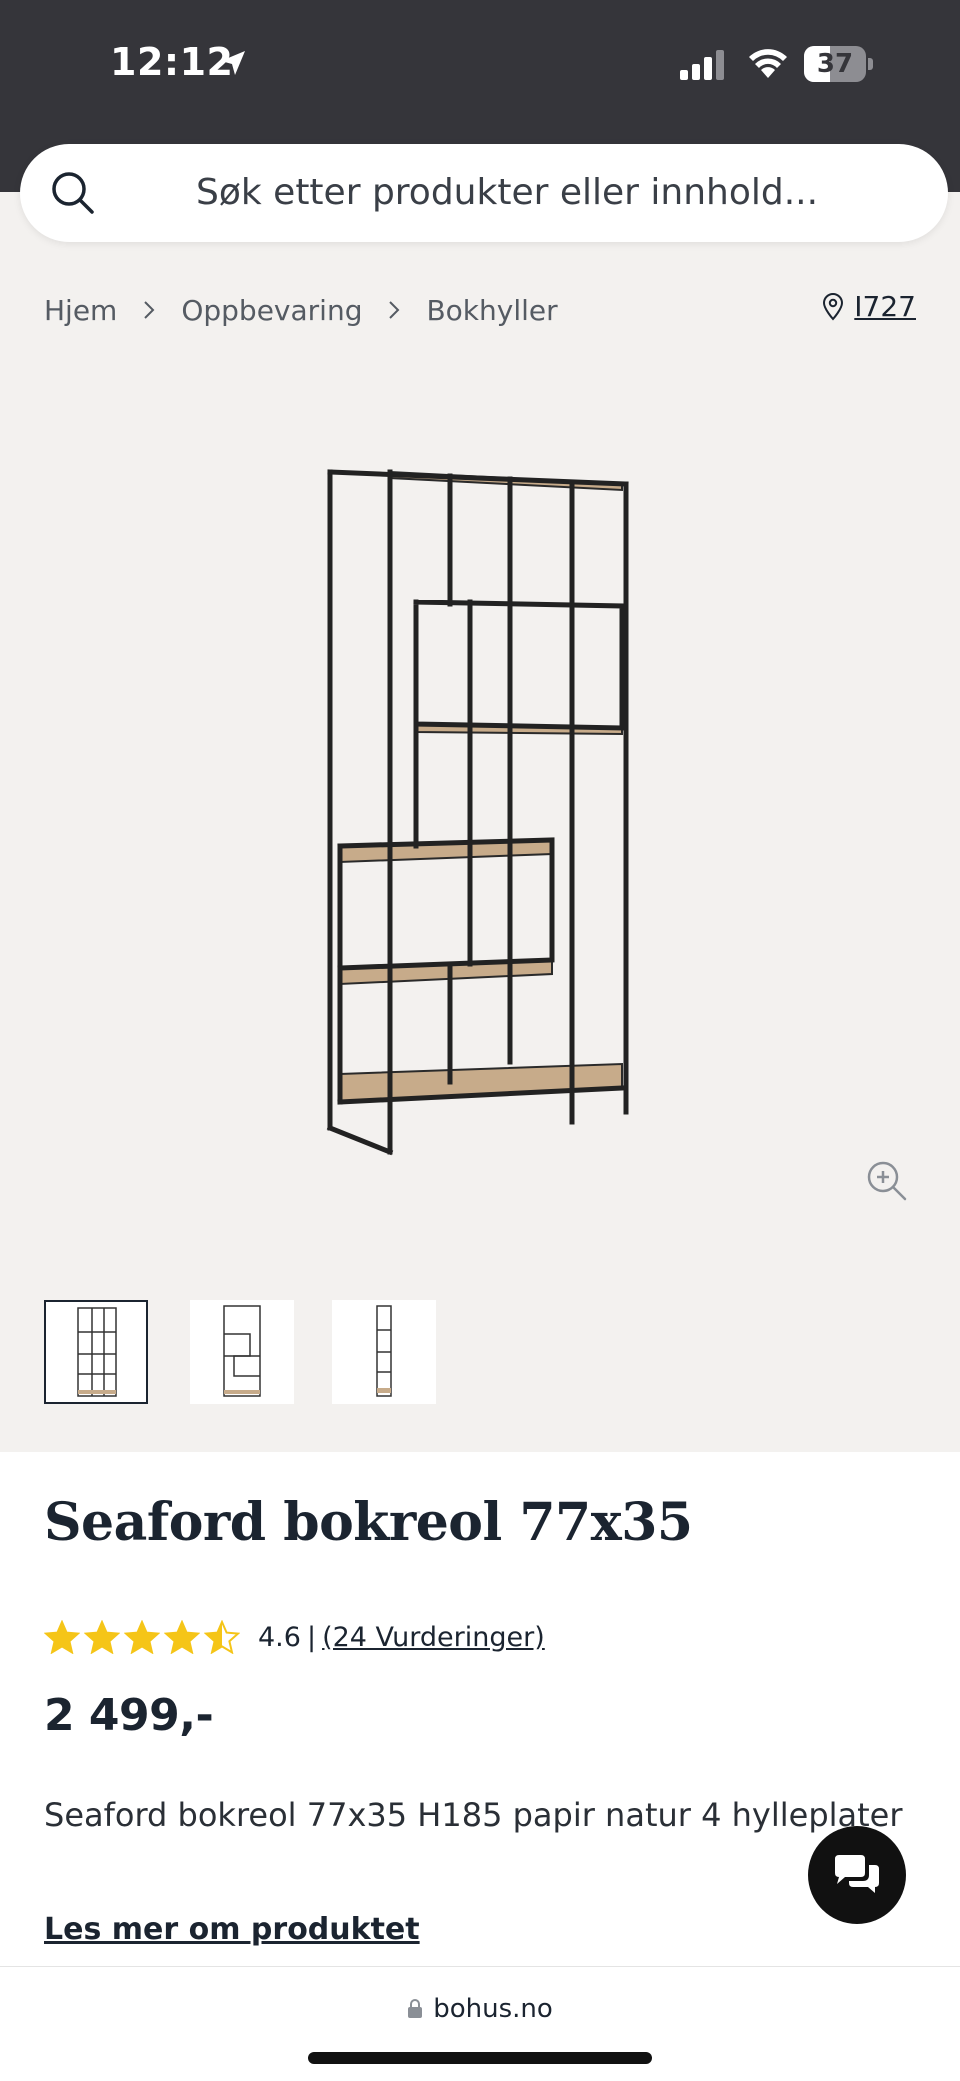 This screenshot has width=960, height=2081. What do you see at coordinates (129, 1715) in the screenshot?
I see `product-price: 2 499,-` at bounding box center [129, 1715].